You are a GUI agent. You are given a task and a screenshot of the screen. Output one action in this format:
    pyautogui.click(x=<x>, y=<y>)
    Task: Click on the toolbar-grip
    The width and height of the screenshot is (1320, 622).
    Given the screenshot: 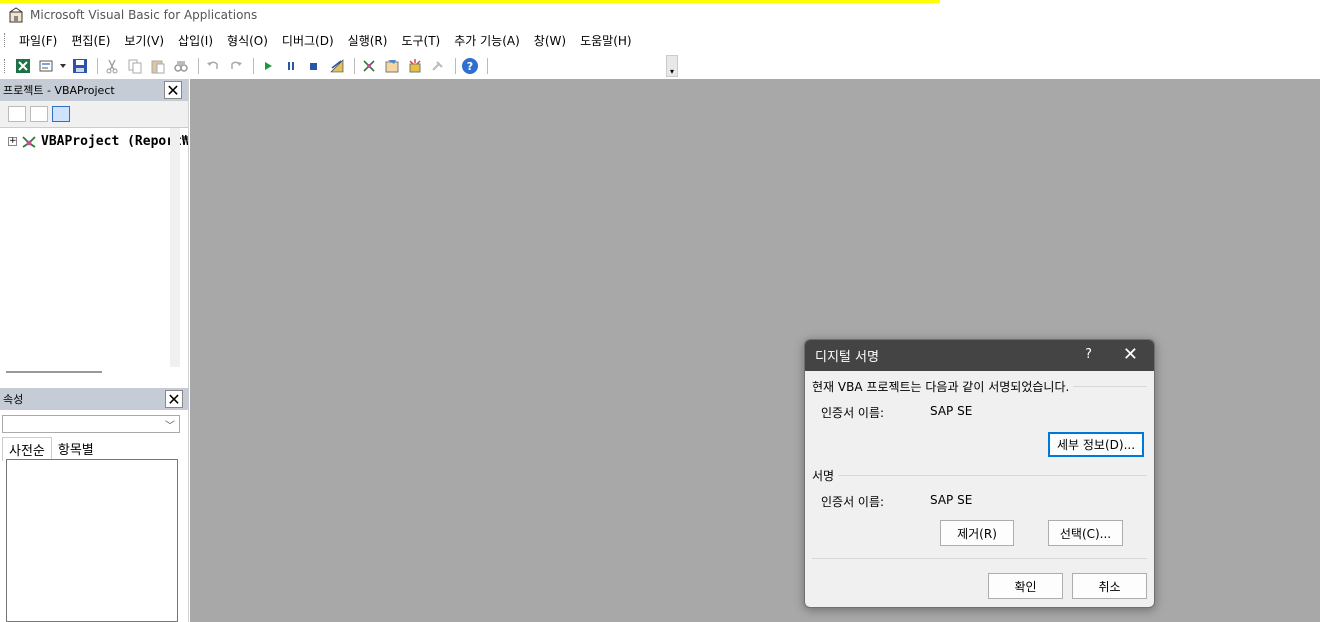 What is the action you would take?
    pyautogui.click(x=5, y=66)
    